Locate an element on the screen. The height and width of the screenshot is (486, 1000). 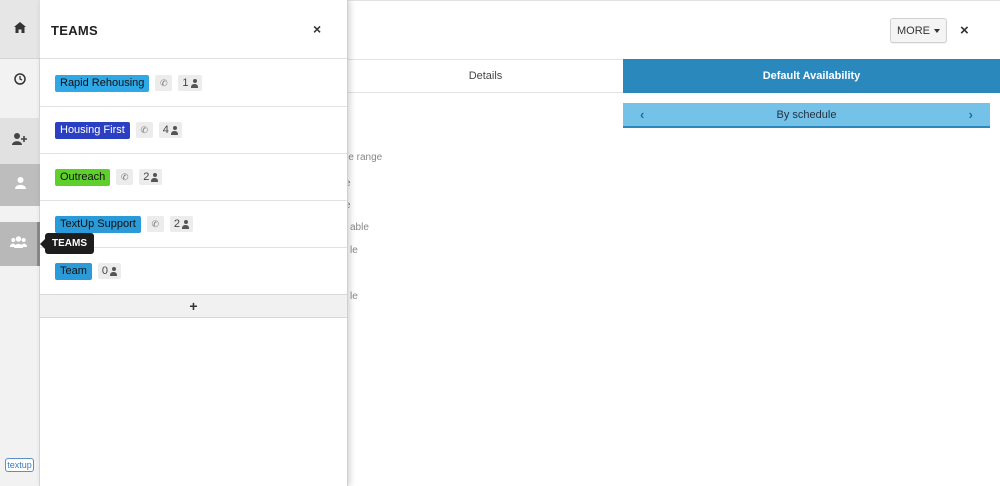
team-row: Outreach ✆ 2 is located at coordinates (193, 177).